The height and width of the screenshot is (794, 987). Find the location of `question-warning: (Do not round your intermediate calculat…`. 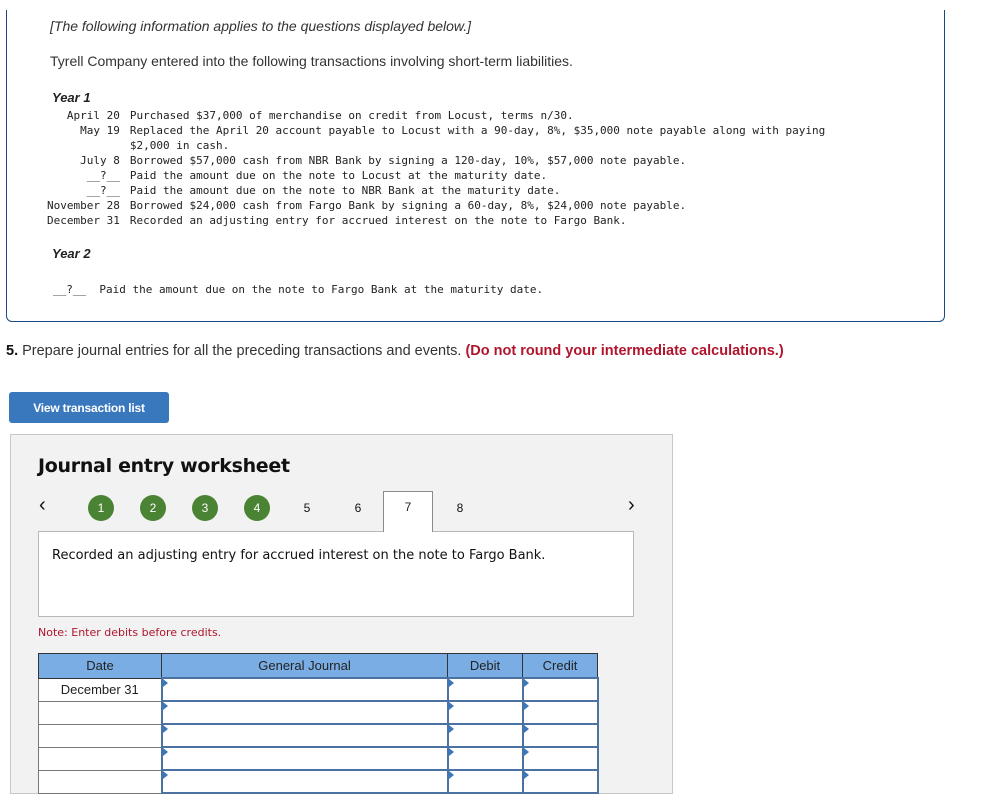

question-warning: (Do not round your intermediate calculat… is located at coordinates (624, 351).